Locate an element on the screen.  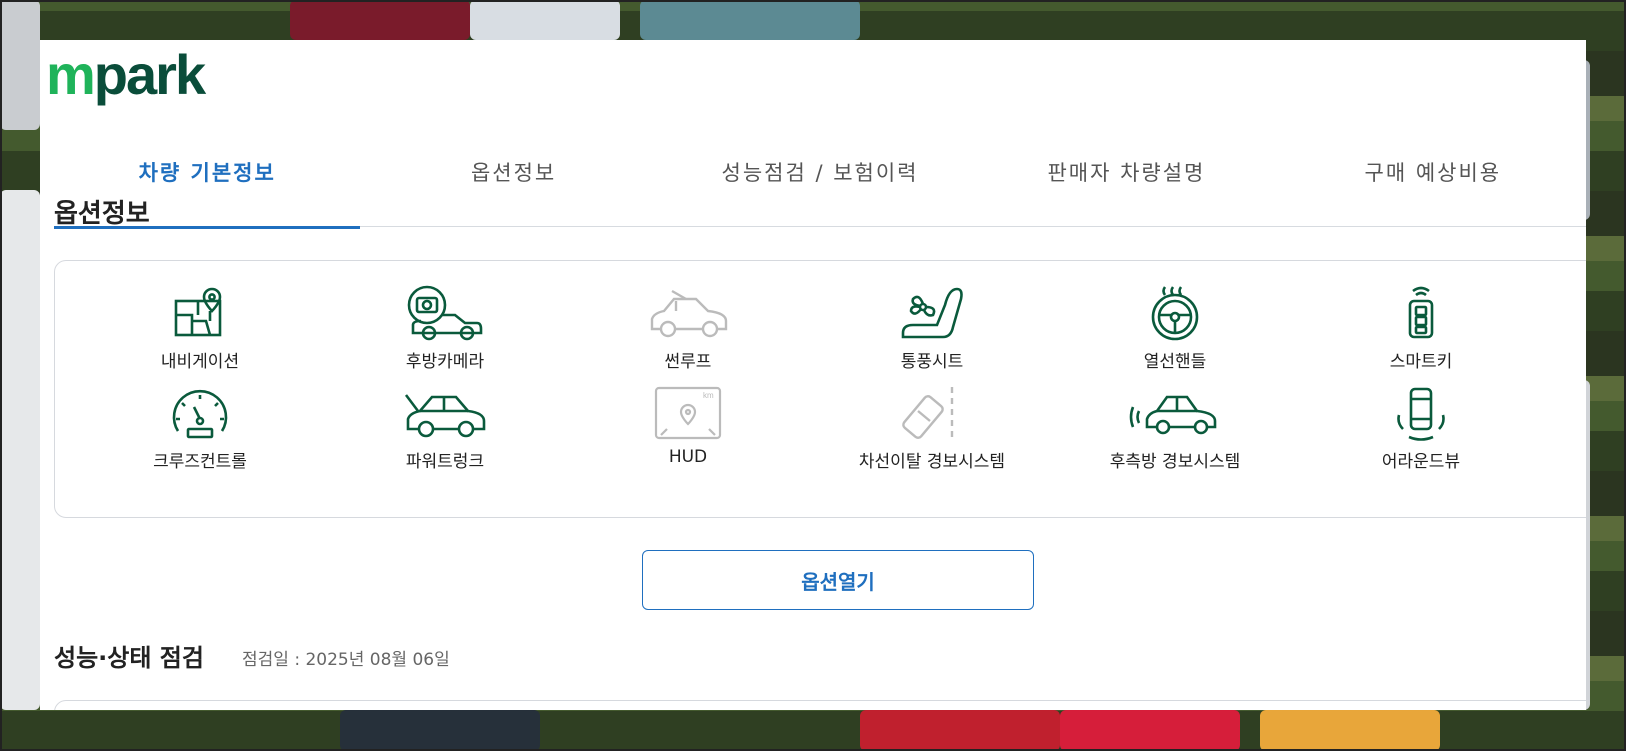
tab-inspection-insurance: 성능점검 / 보험이력 is located at coordinates (820, 172).